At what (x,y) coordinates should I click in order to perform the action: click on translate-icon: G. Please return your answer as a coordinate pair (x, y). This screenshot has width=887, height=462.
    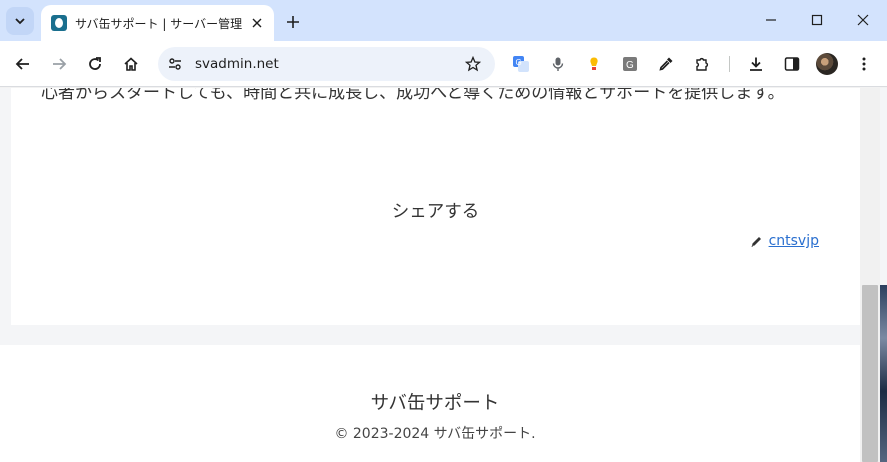
    Looking at the image, I should click on (521, 64).